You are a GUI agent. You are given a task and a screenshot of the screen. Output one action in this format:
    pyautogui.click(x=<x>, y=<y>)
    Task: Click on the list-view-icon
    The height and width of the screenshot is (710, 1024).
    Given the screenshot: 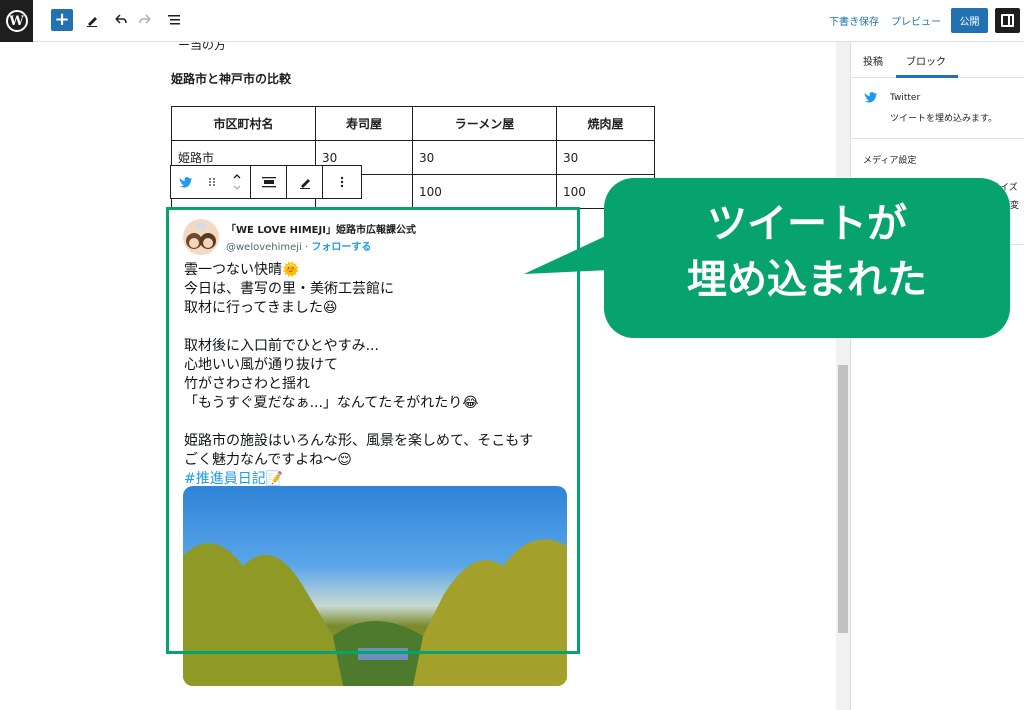 What is the action you would take?
    pyautogui.click(x=174, y=20)
    